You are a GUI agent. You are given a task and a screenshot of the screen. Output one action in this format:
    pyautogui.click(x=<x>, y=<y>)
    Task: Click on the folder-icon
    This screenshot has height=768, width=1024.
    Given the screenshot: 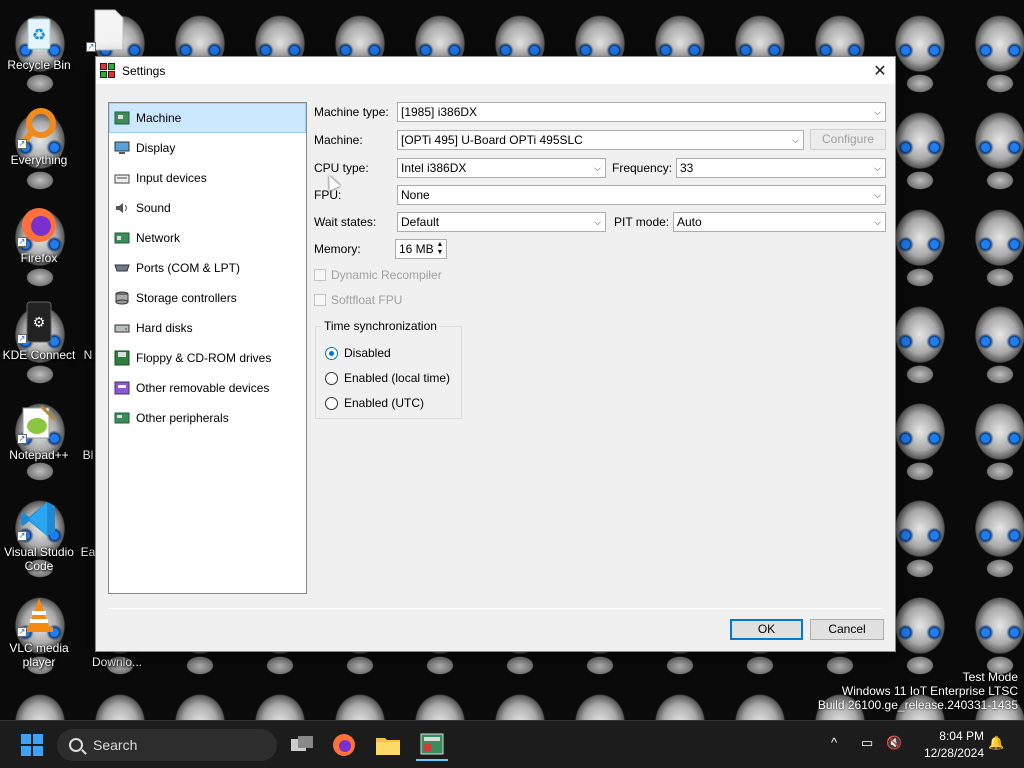 What is the action you would take?
    pyautogui.click(x=388, y=746)
    